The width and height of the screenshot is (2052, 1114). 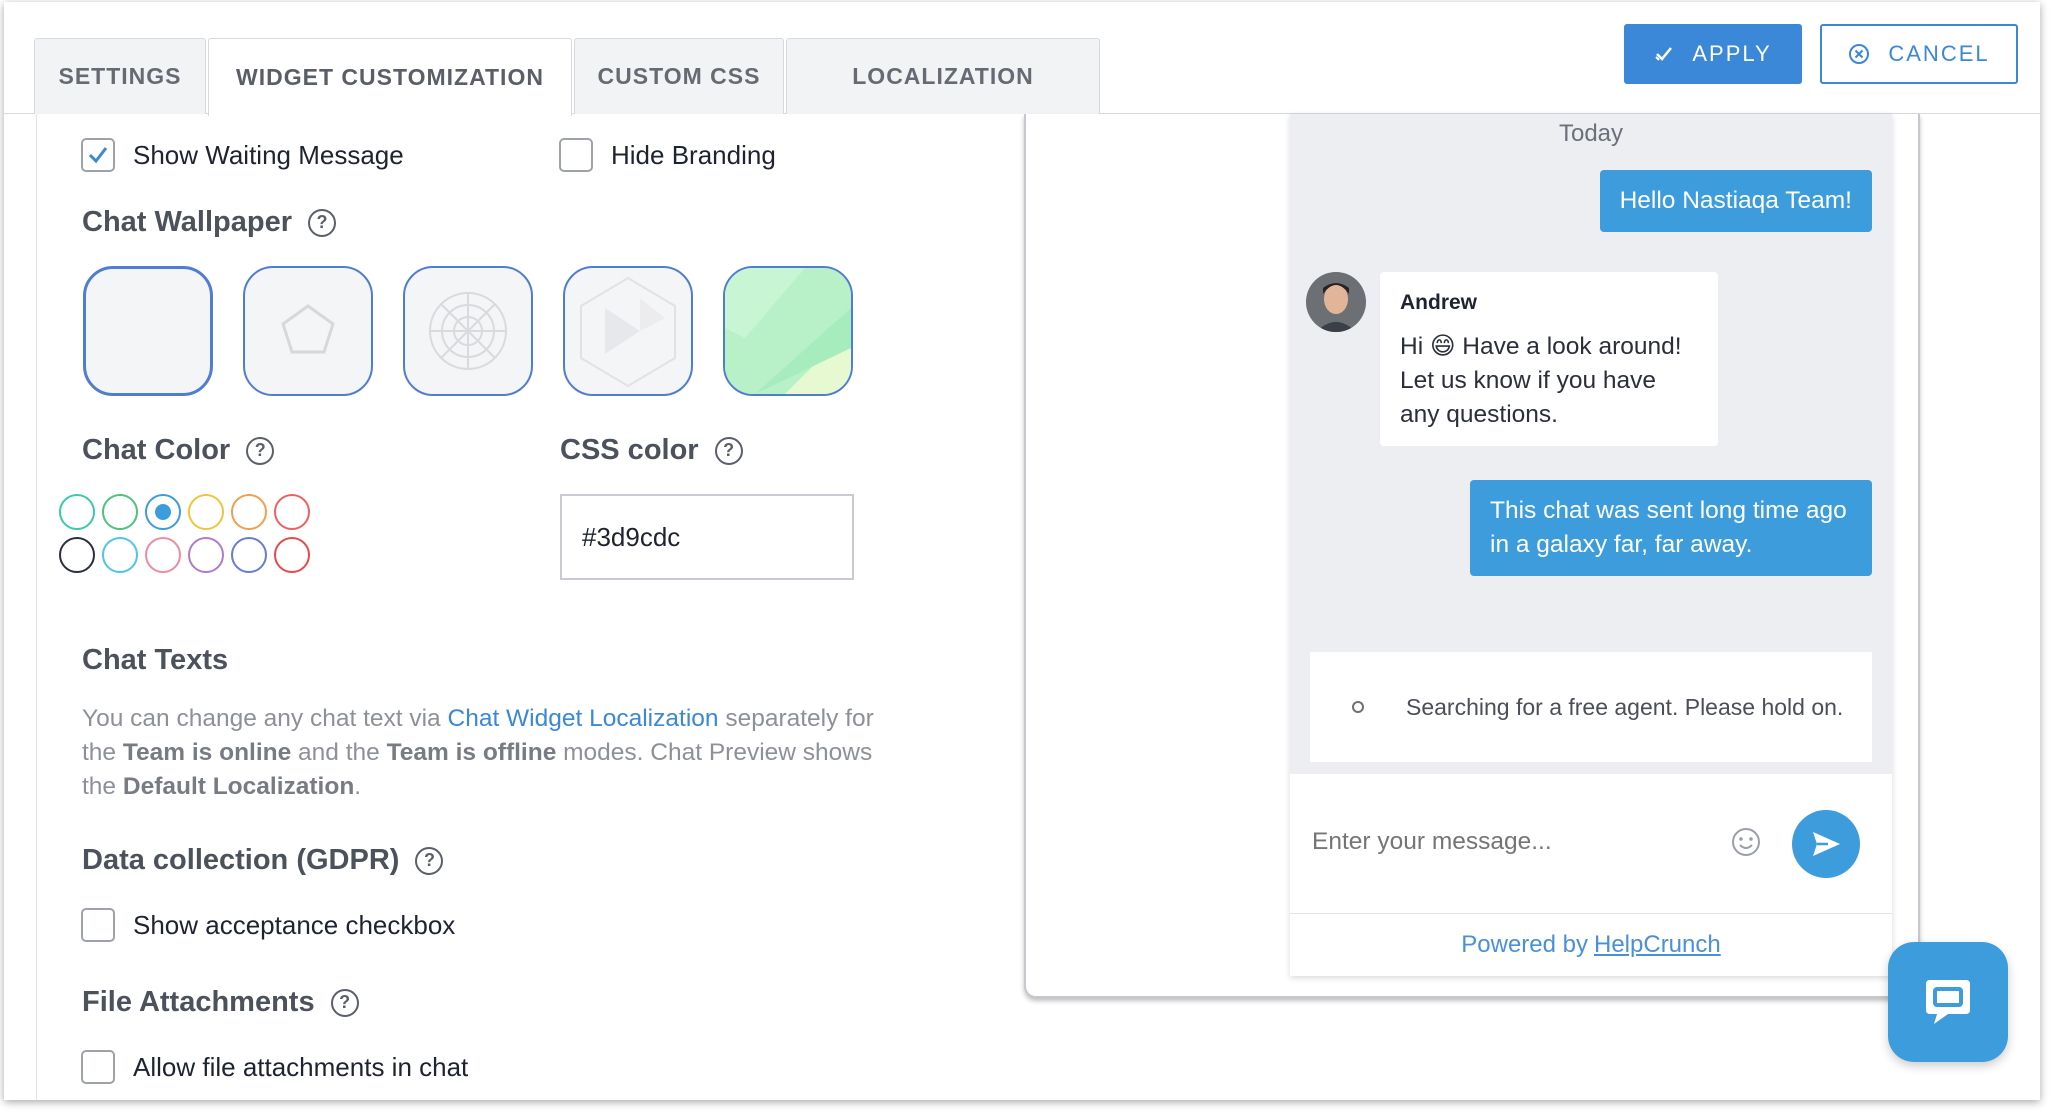 I want to click on gdpr-acceptance-option: Show acceptance checkbox, so click(x=268, y=925).